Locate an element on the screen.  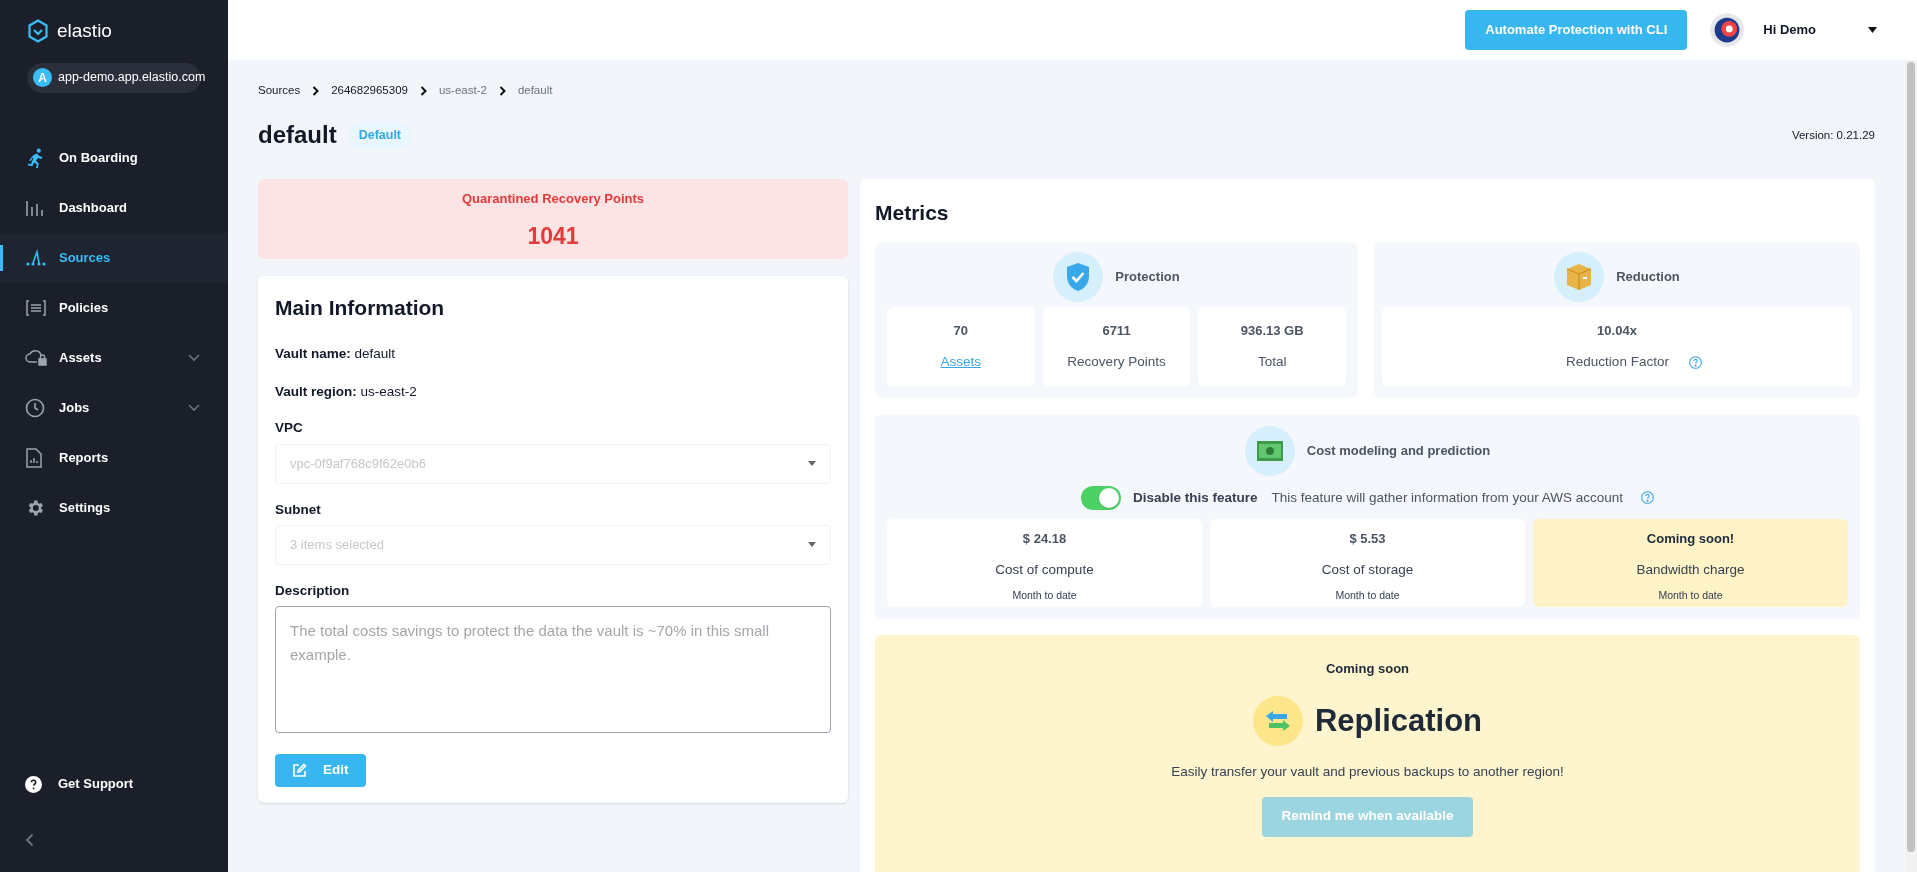
version-label: Version: 0.21.29 is located at coordinates (1833, 135).